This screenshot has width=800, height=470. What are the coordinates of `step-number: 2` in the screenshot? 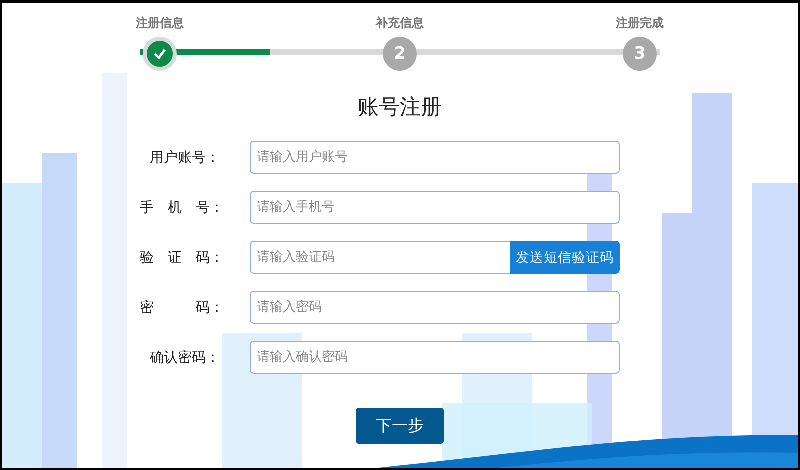 It's located at (400, 54).